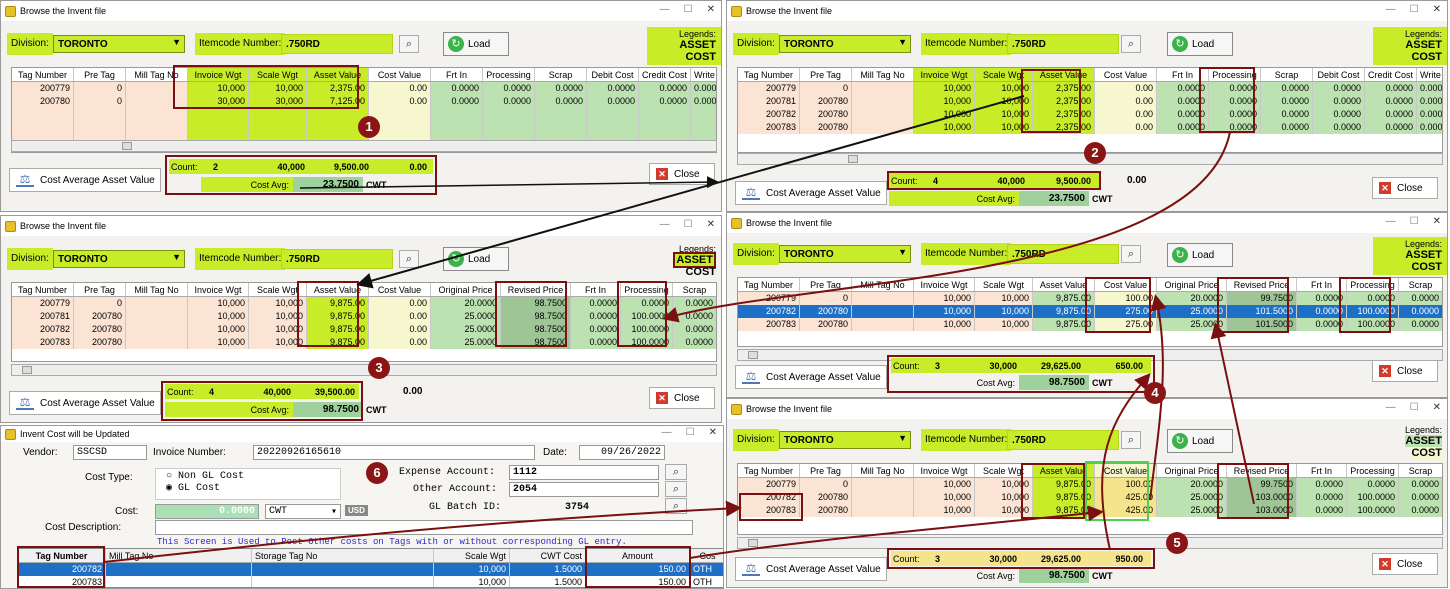 This screenshot has height=589, width=1450. Describe the element at coordinates (561, 74) in the screenshot. I see `col-scrap: Scrap` at that location.